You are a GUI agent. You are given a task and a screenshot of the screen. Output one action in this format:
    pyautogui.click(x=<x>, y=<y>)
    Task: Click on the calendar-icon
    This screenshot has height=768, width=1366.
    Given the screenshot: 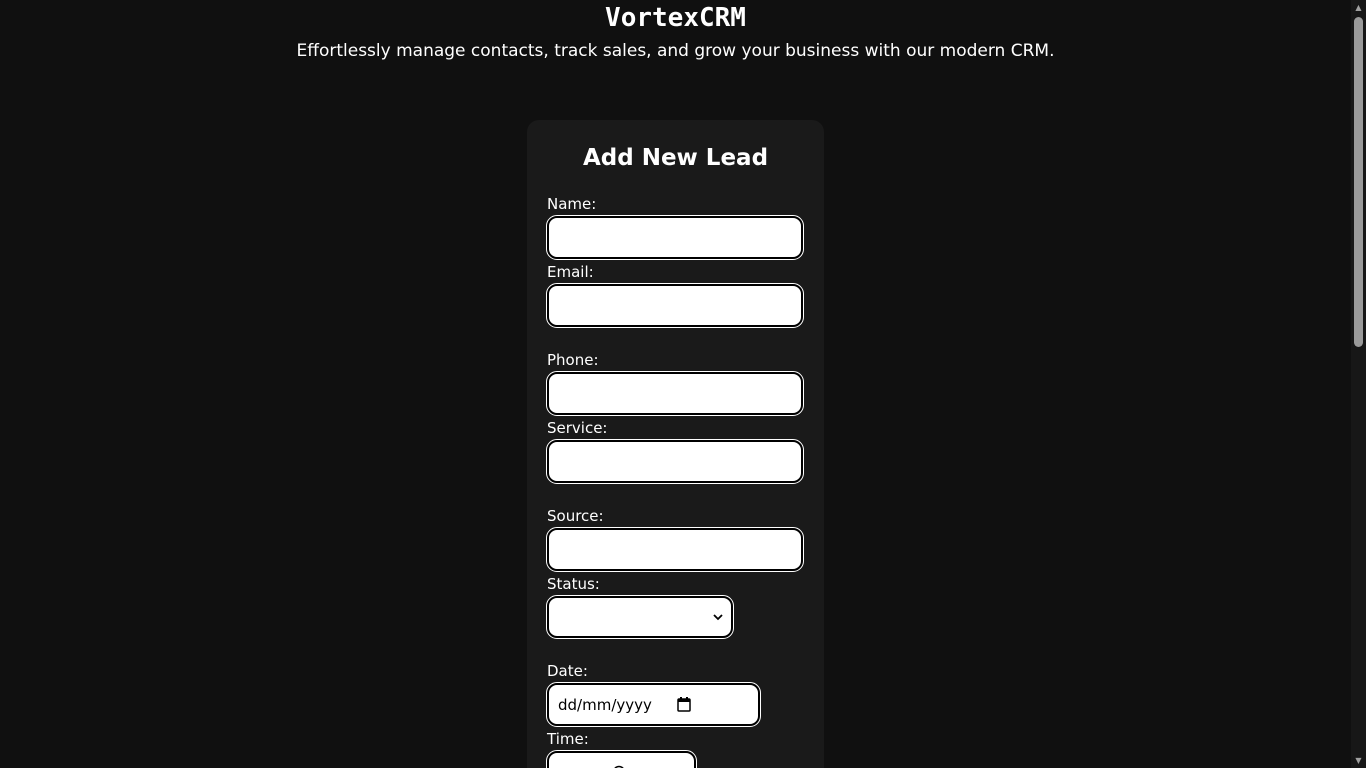 What is the action you would take?
    pyautogui.click(x=684, y=704)
    